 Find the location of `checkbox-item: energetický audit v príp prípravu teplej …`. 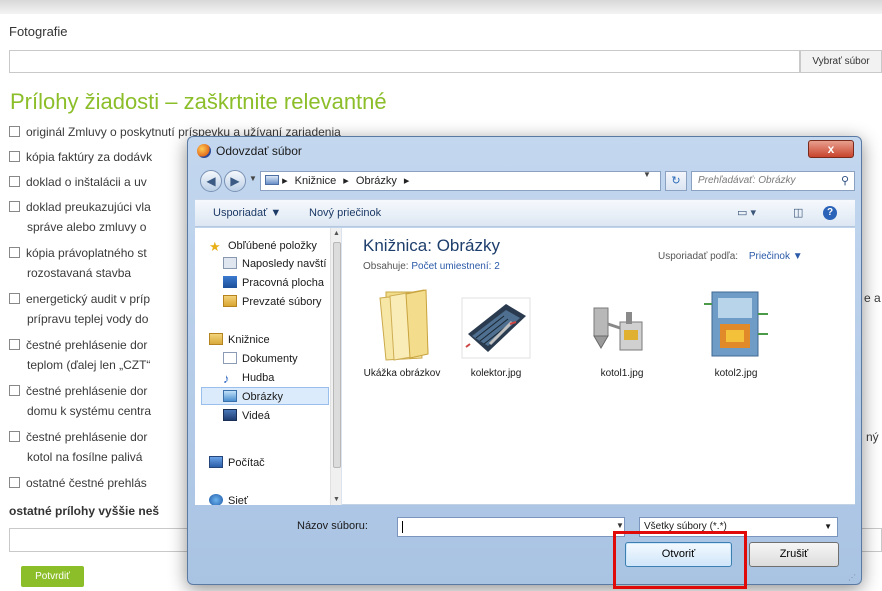

checkbox-item: energetický audit v príp prípravu teplej … is located at coordinates (79, 309).